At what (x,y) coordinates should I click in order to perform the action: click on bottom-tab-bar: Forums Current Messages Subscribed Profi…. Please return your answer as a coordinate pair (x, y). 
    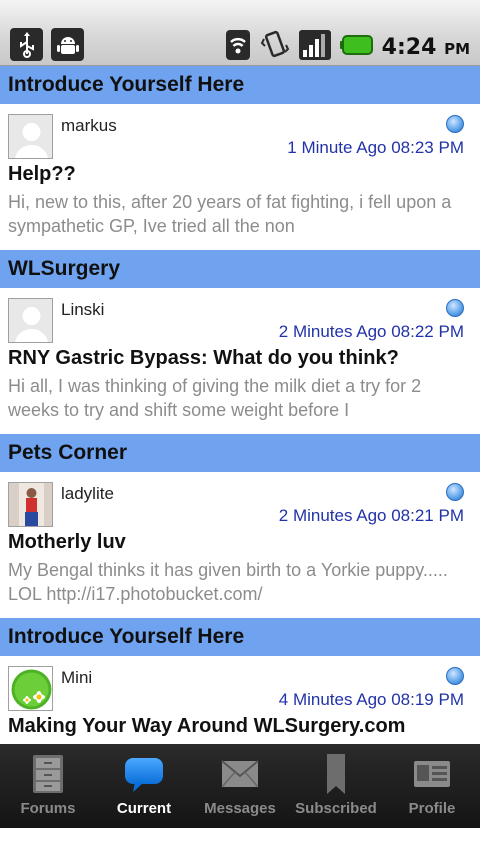
    Looking at the image, I should click on (240, 786).